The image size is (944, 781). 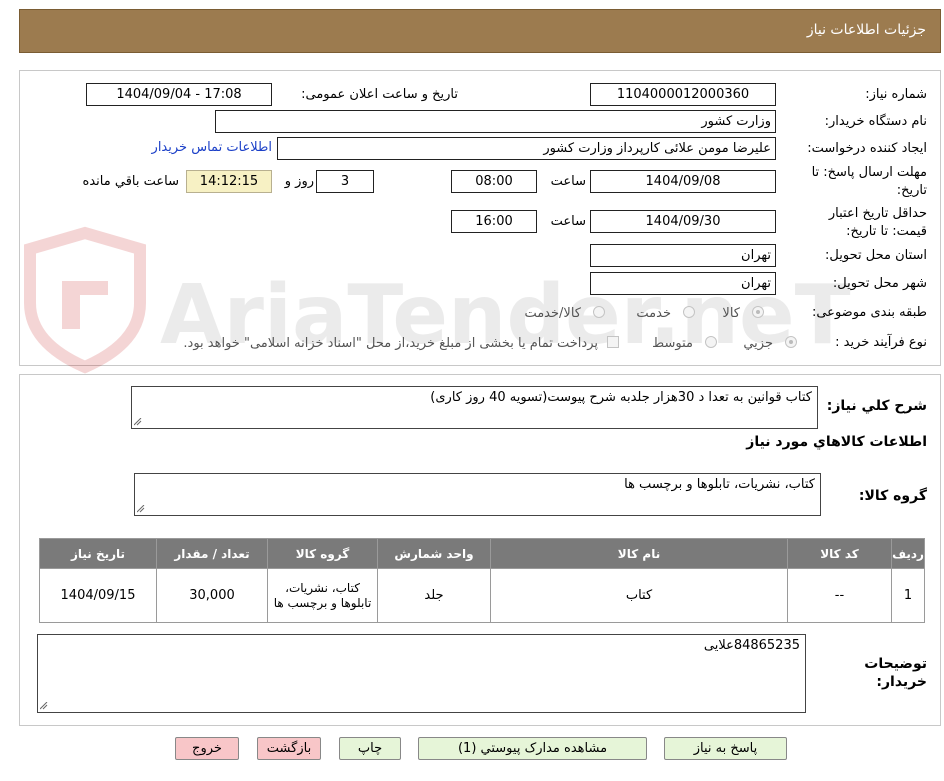 I want to click on col-header-item-name: نام کالا, so click(x=639, y=553).